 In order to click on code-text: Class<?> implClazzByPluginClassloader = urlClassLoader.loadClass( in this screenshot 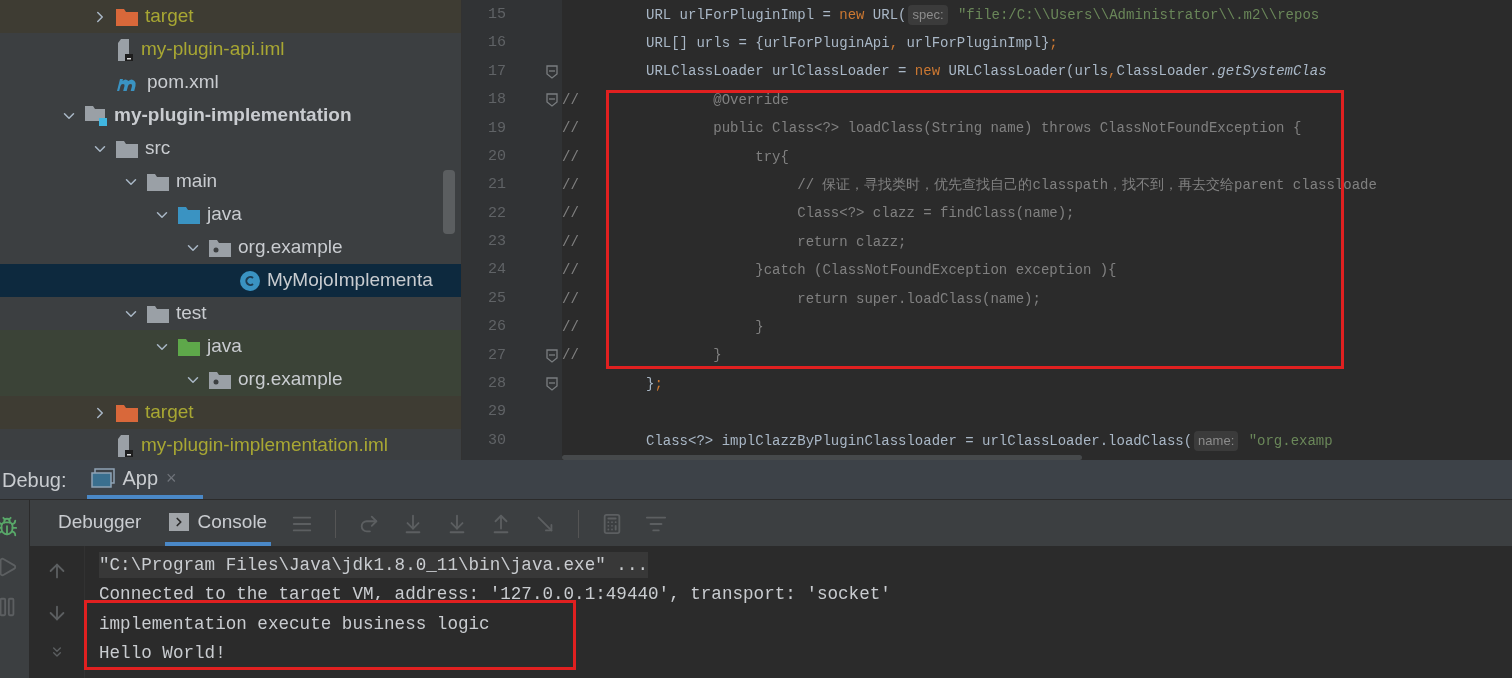, I will do `click(919, 441)`.